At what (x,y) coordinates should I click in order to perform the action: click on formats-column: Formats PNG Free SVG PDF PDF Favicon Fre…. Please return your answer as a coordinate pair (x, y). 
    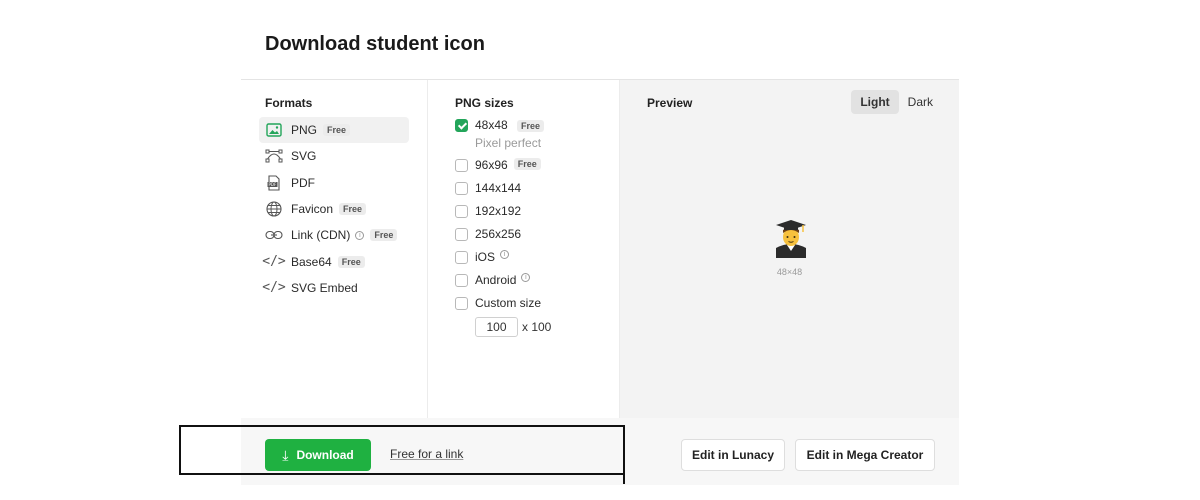
    Looking at the image, I should click on (334, 249).